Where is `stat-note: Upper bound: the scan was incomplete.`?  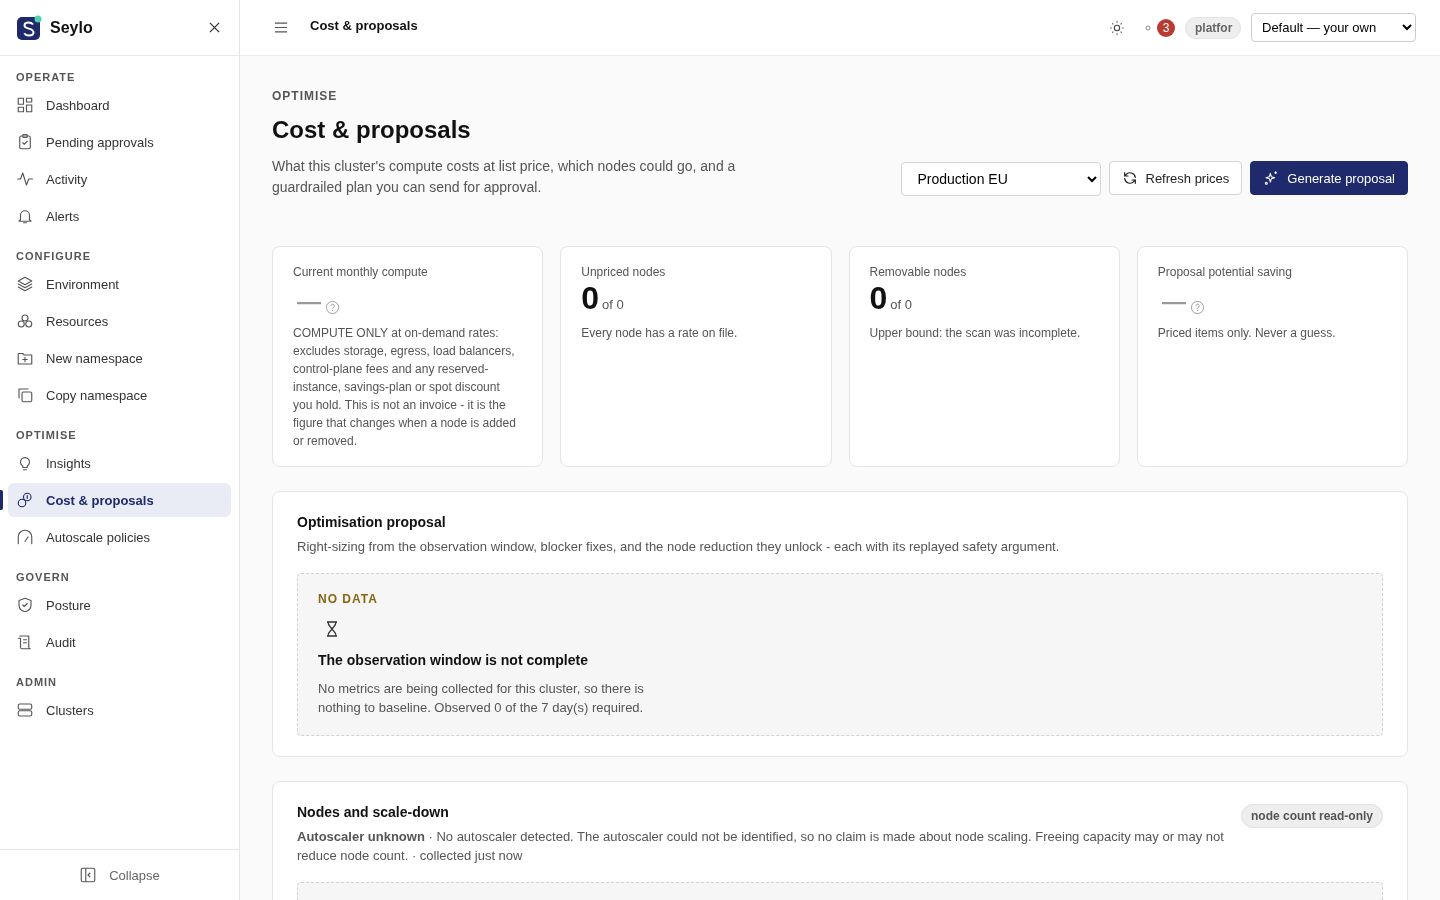
stat-note: Upper bound: the scan was incomplete. is located at coordinates (975, 333).